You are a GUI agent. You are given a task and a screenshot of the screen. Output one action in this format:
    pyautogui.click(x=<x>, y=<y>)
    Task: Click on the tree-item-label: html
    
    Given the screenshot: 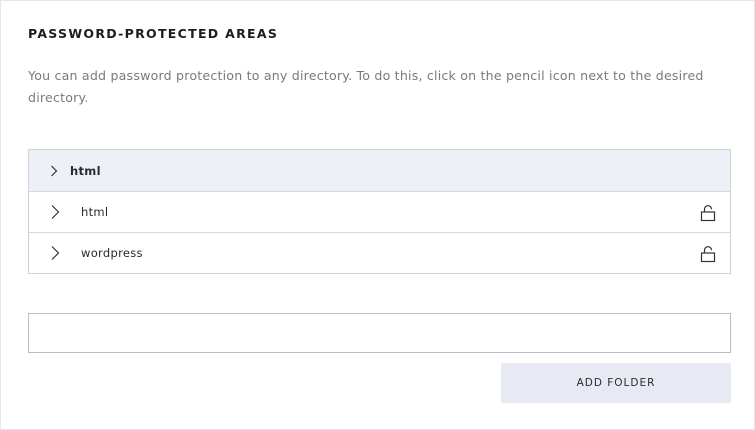 What is the action you would take?
    pyautogui.click(x=95, y=212)
    